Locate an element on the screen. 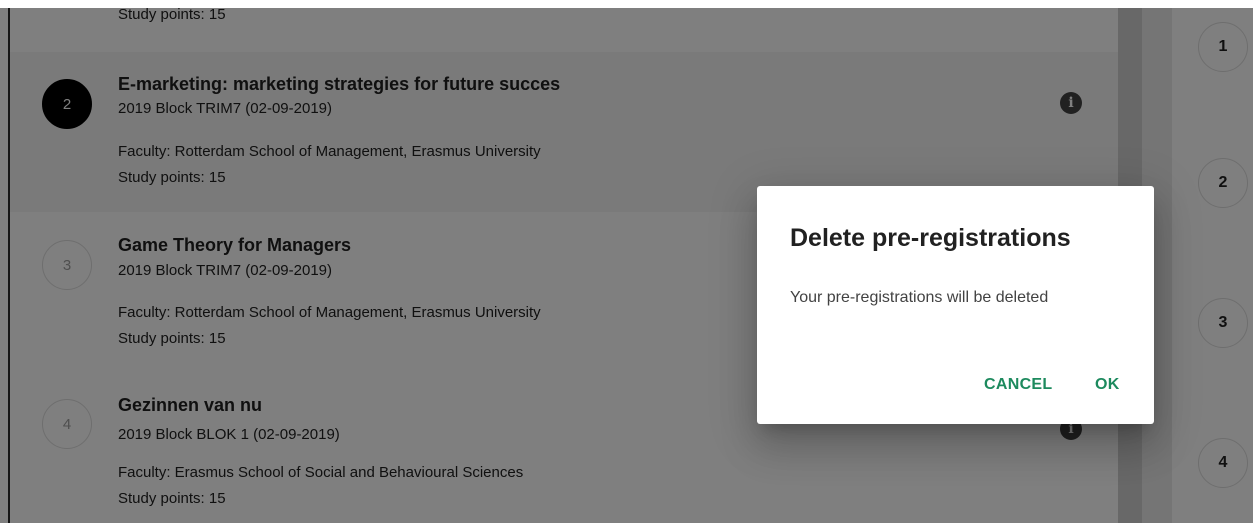 This screenshot has height=523, width=1253. ok-button: OK is located at coordinates (1107, 385).